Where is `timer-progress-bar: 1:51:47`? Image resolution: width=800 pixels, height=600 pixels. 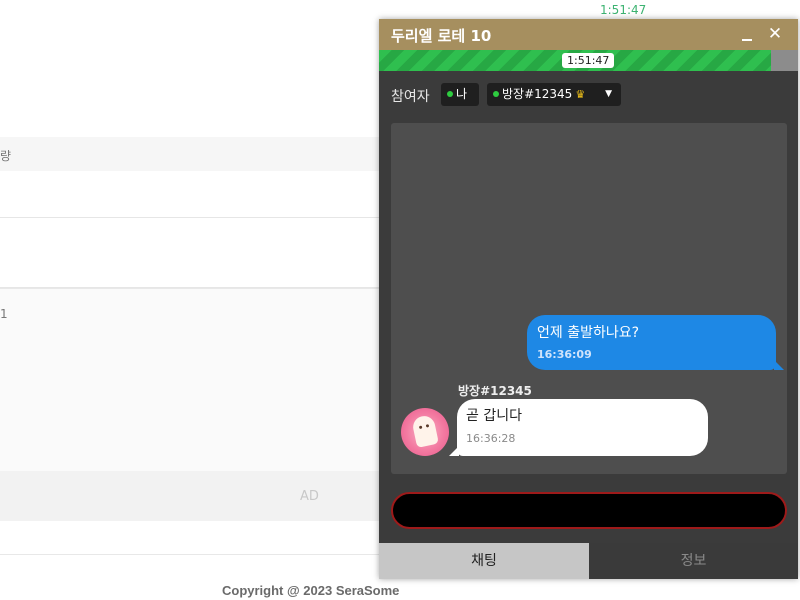
timer-progress-bar: 1:51:47 is located at coordinates (588, 60).